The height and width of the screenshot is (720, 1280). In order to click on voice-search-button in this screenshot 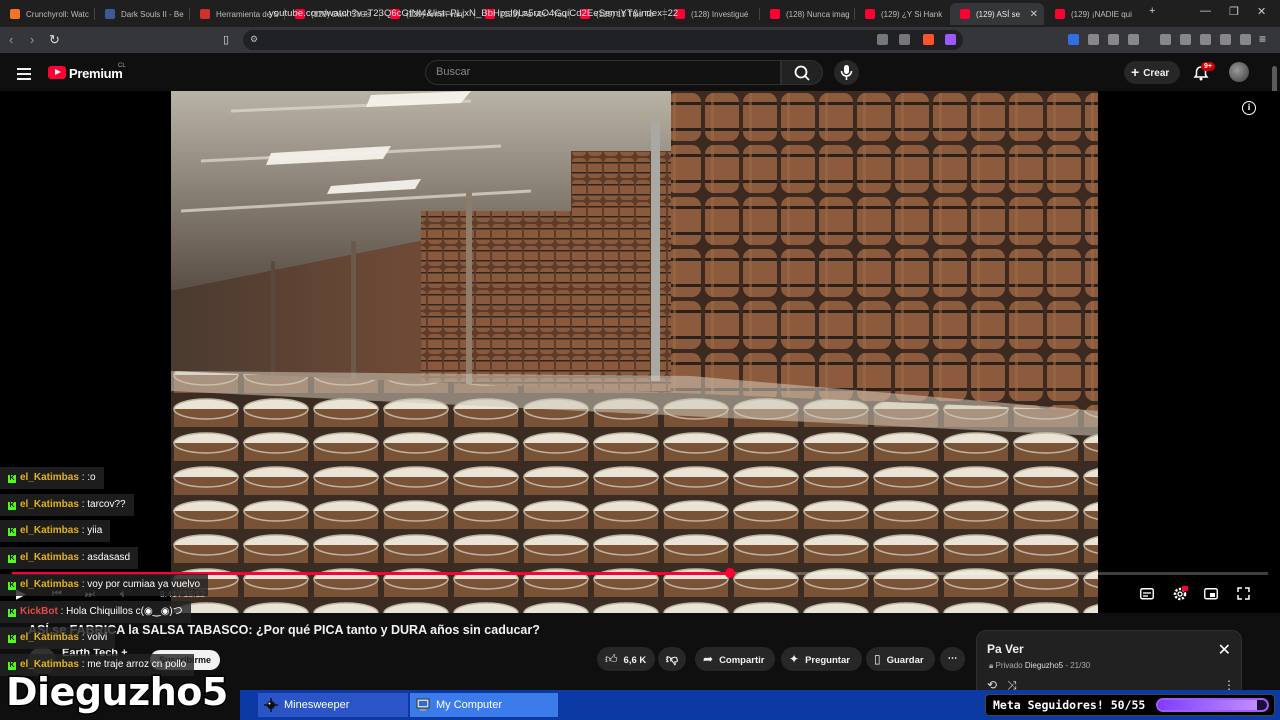, I will do `click(846, 72)`.